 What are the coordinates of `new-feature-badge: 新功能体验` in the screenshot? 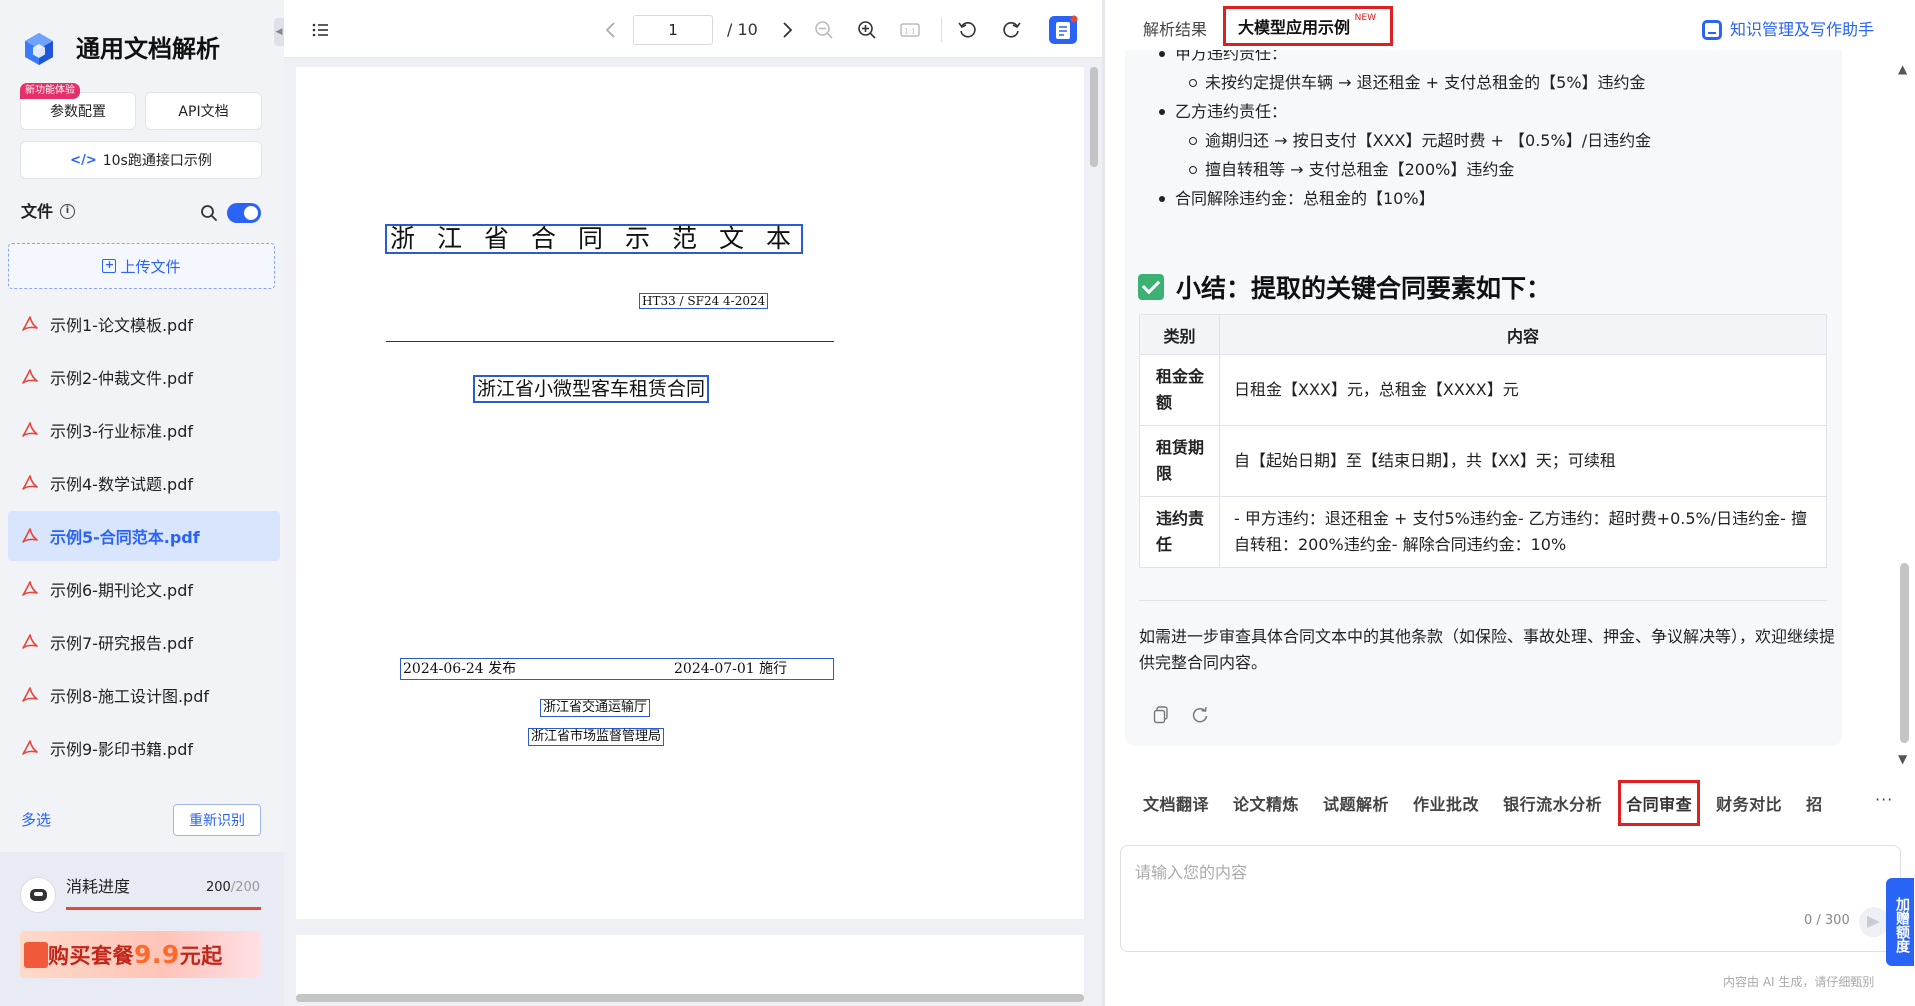 It's located at (50, 91).